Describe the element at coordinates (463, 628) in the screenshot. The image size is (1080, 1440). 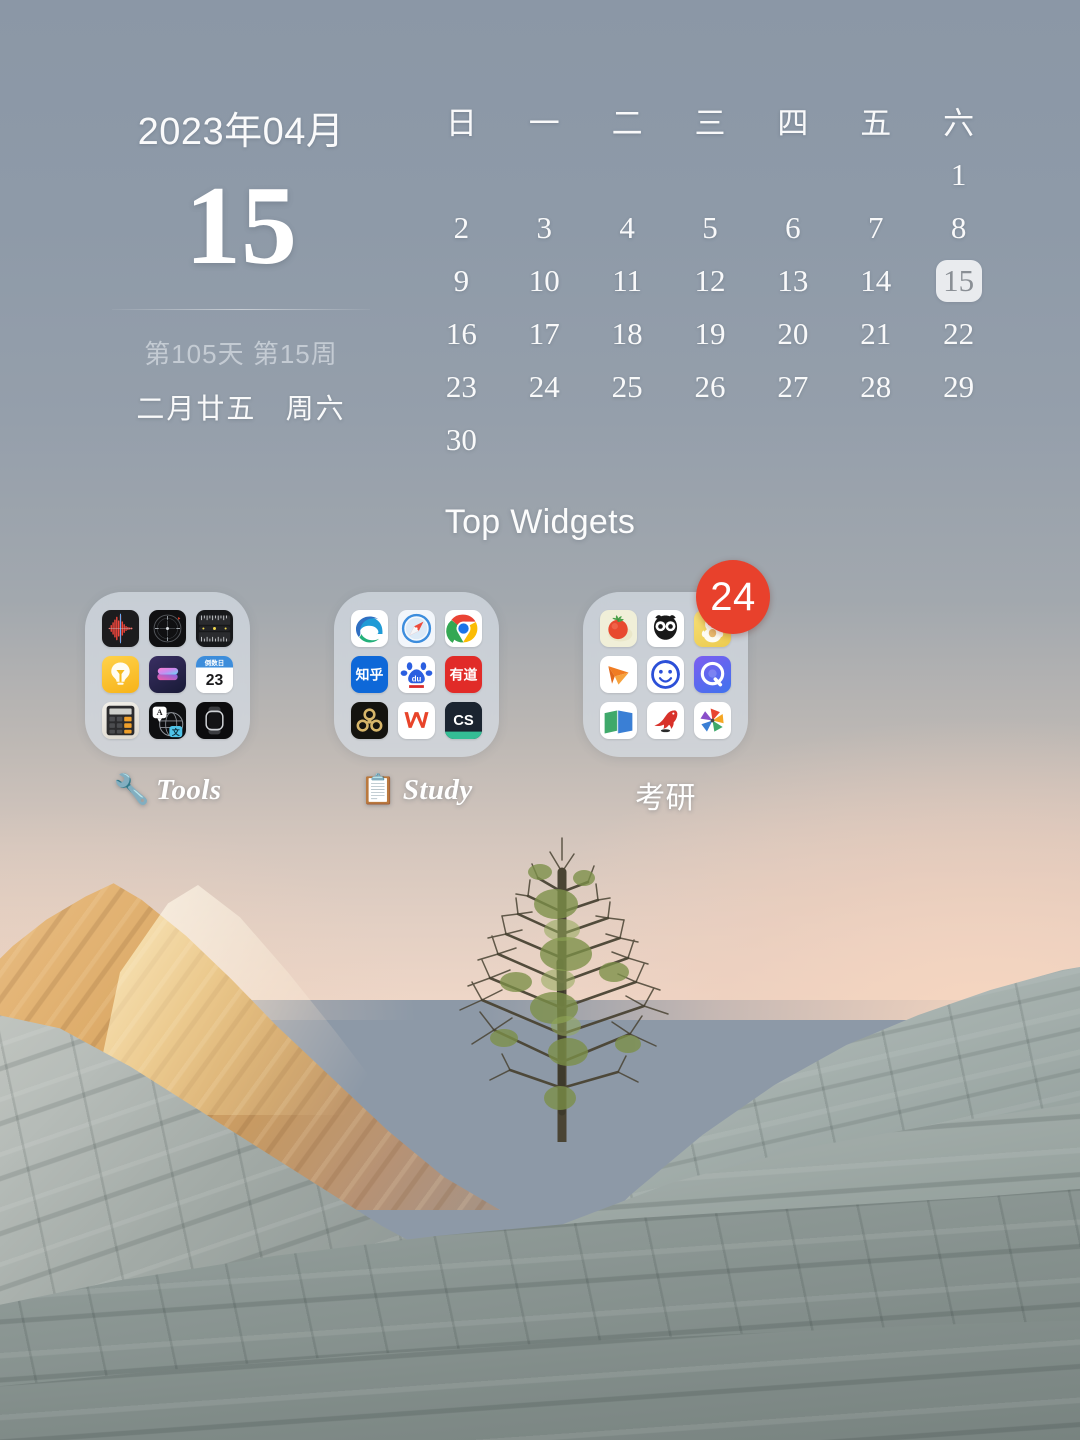
I see `chrome-icon` at that location.